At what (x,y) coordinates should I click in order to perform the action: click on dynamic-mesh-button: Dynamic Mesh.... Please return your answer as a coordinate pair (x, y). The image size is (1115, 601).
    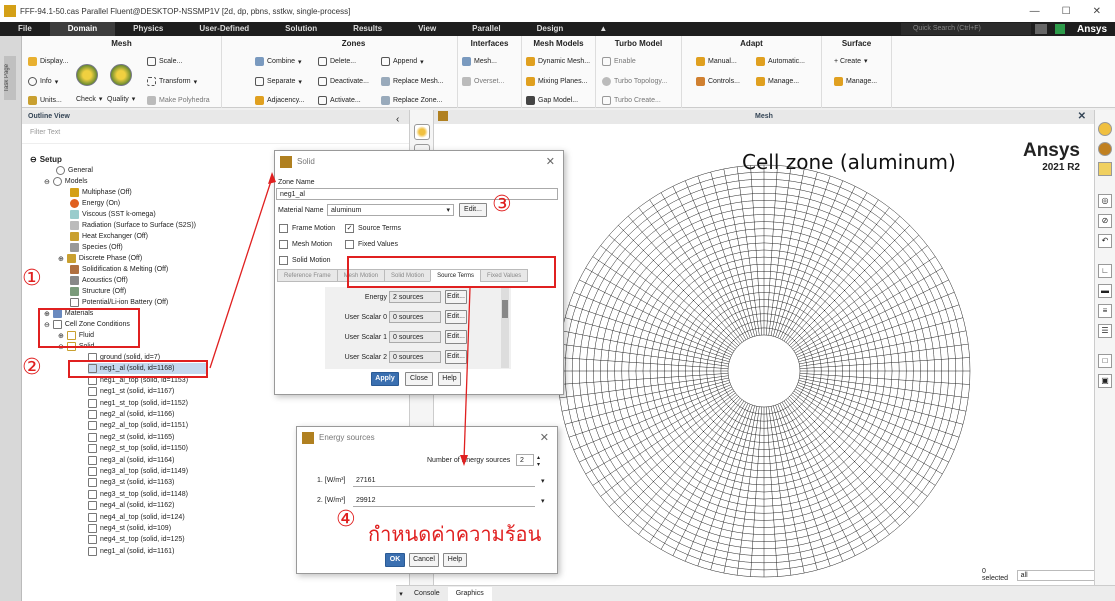
    Looking at the image, I should click on (558, 61).